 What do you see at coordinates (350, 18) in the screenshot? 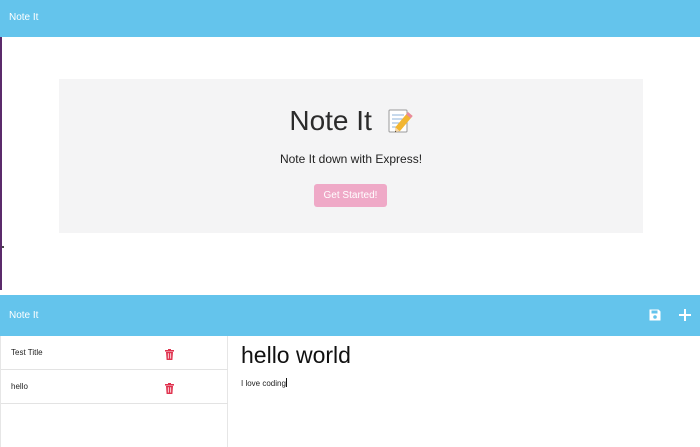
I see `landing-navbar: Note It` at bounding box center [350, 18].